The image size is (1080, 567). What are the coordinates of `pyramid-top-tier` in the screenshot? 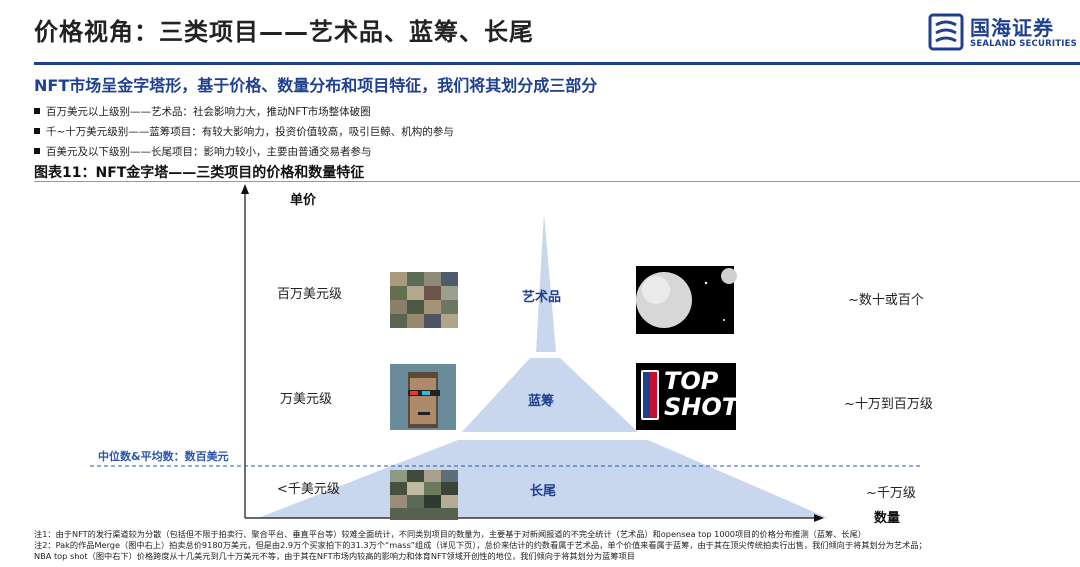 It's located at (546, 282).